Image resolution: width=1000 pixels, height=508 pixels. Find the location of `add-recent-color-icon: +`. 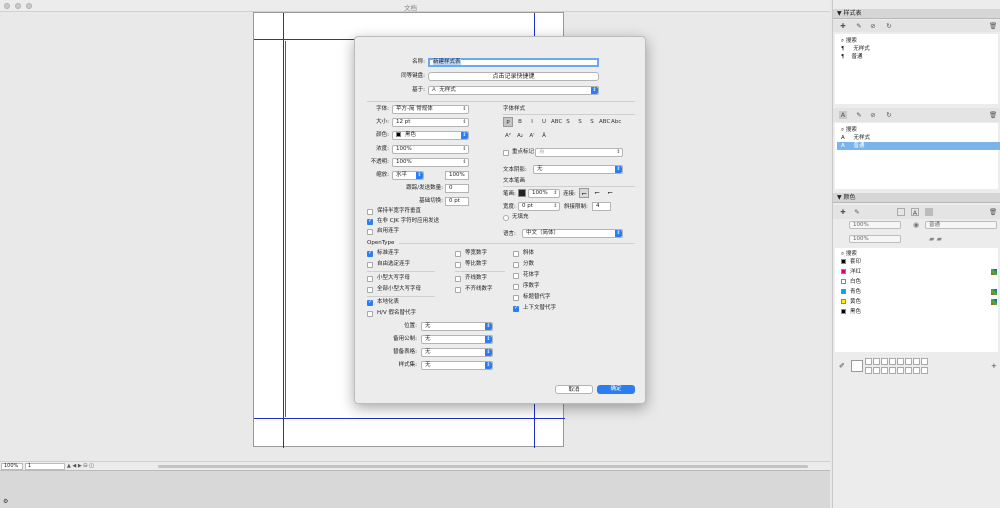

add-recent-color-icon: + is located at coordinates (994, 366).